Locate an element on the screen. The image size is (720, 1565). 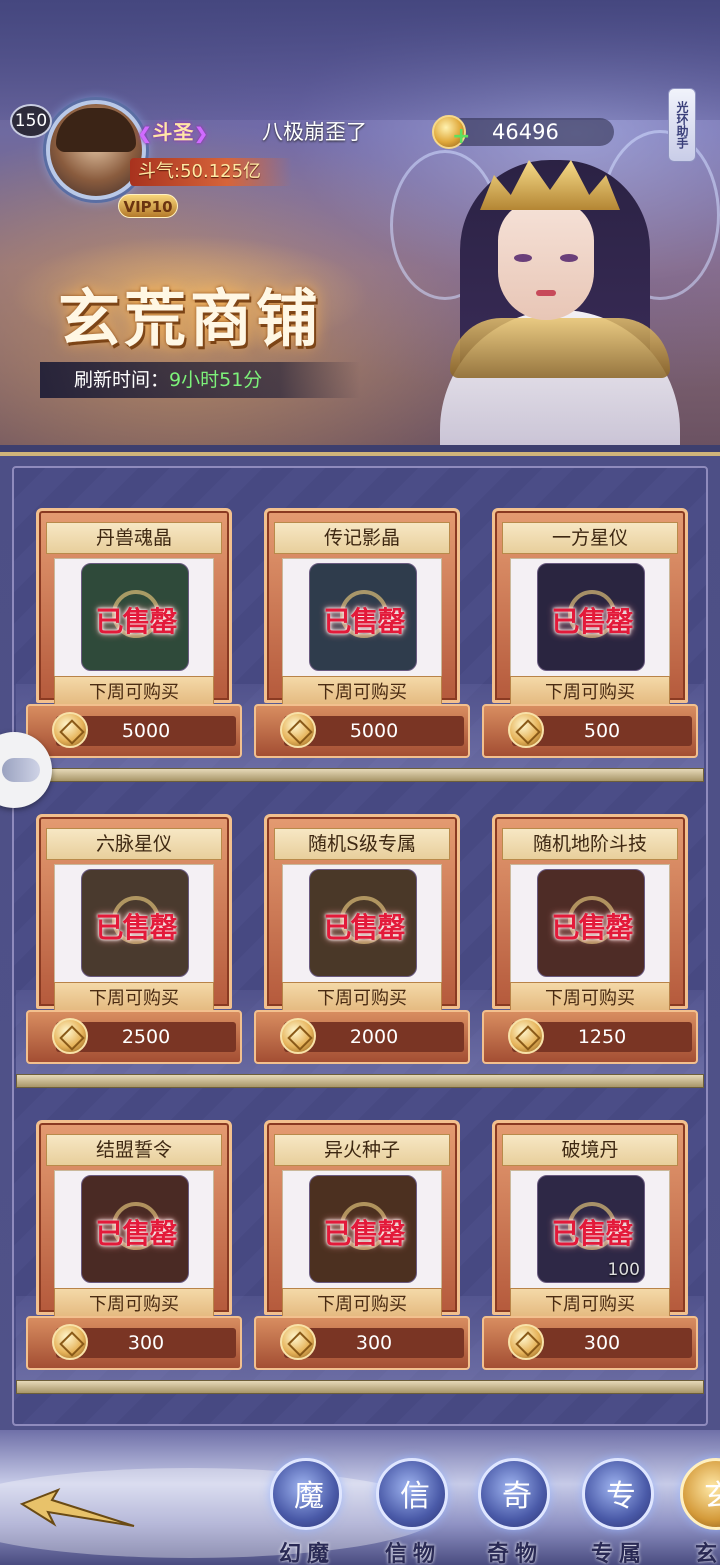
xuanhuang-emblem-icon: 玄 is located at coordinates (712, 1496).